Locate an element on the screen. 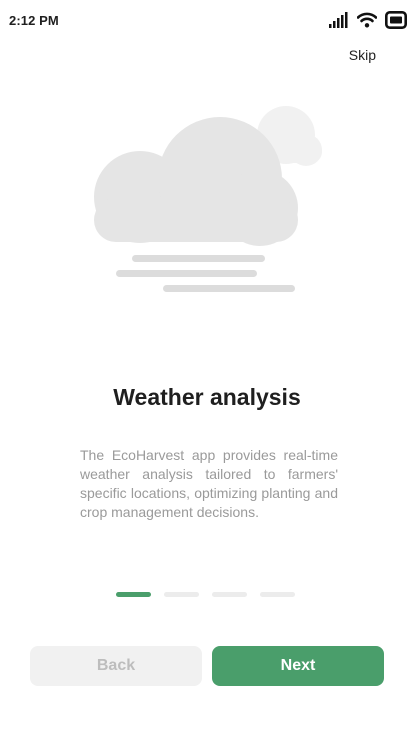  page-title: Weather analysis is located at coordinates (207, 397).